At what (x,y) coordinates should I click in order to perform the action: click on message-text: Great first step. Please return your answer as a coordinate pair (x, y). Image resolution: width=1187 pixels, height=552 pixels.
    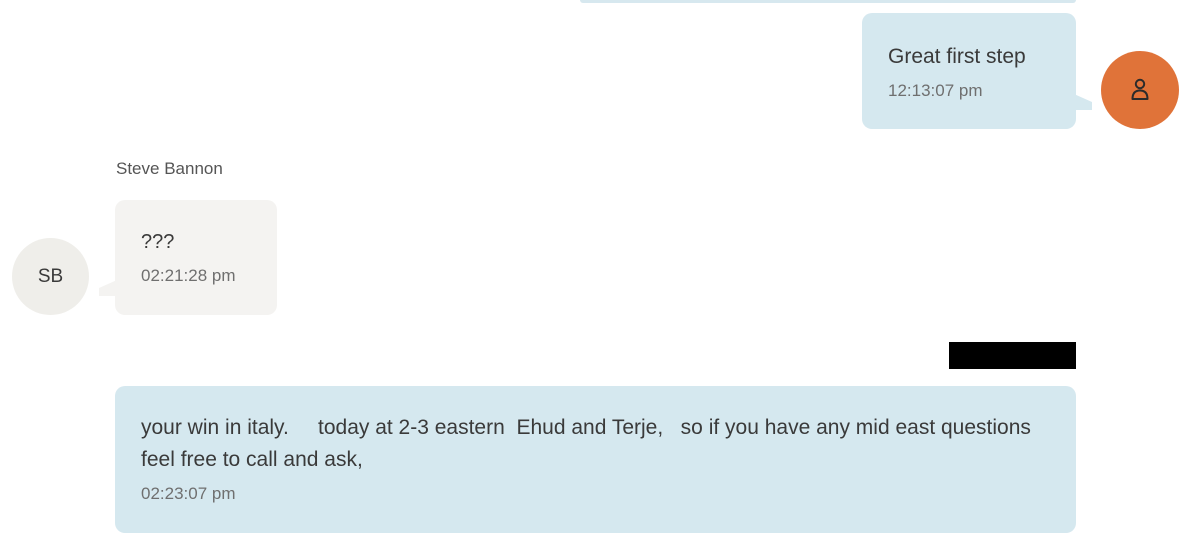
    Looking at the image, I should click on (957, 56).